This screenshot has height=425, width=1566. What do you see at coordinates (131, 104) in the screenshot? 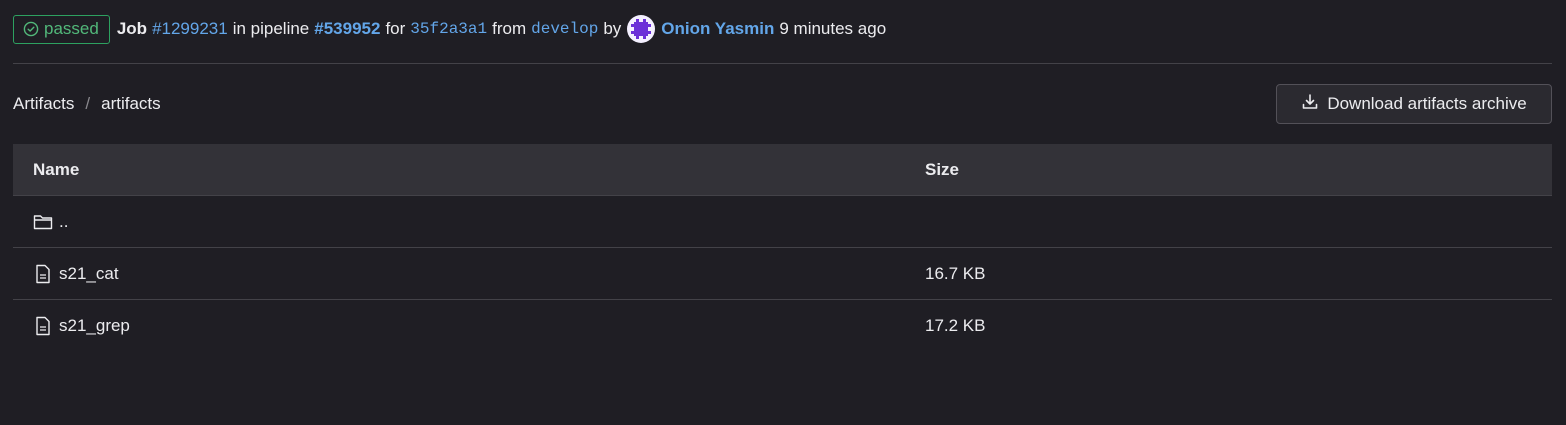
I see `breadcrumb-current: artifacts` at bounding box center [131, 104].